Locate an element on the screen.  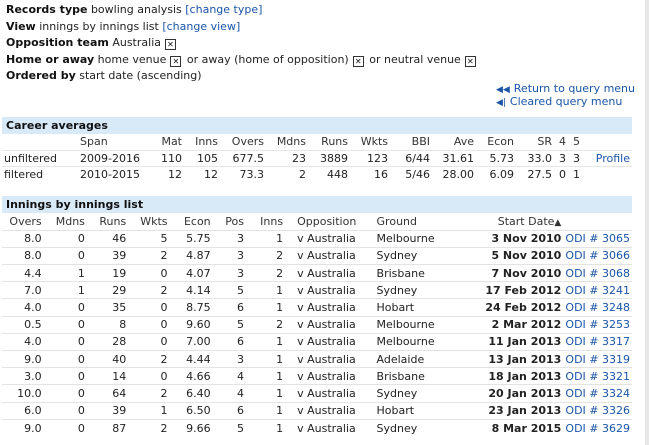
career-col-span: Span is located at coordinates (94, 142).